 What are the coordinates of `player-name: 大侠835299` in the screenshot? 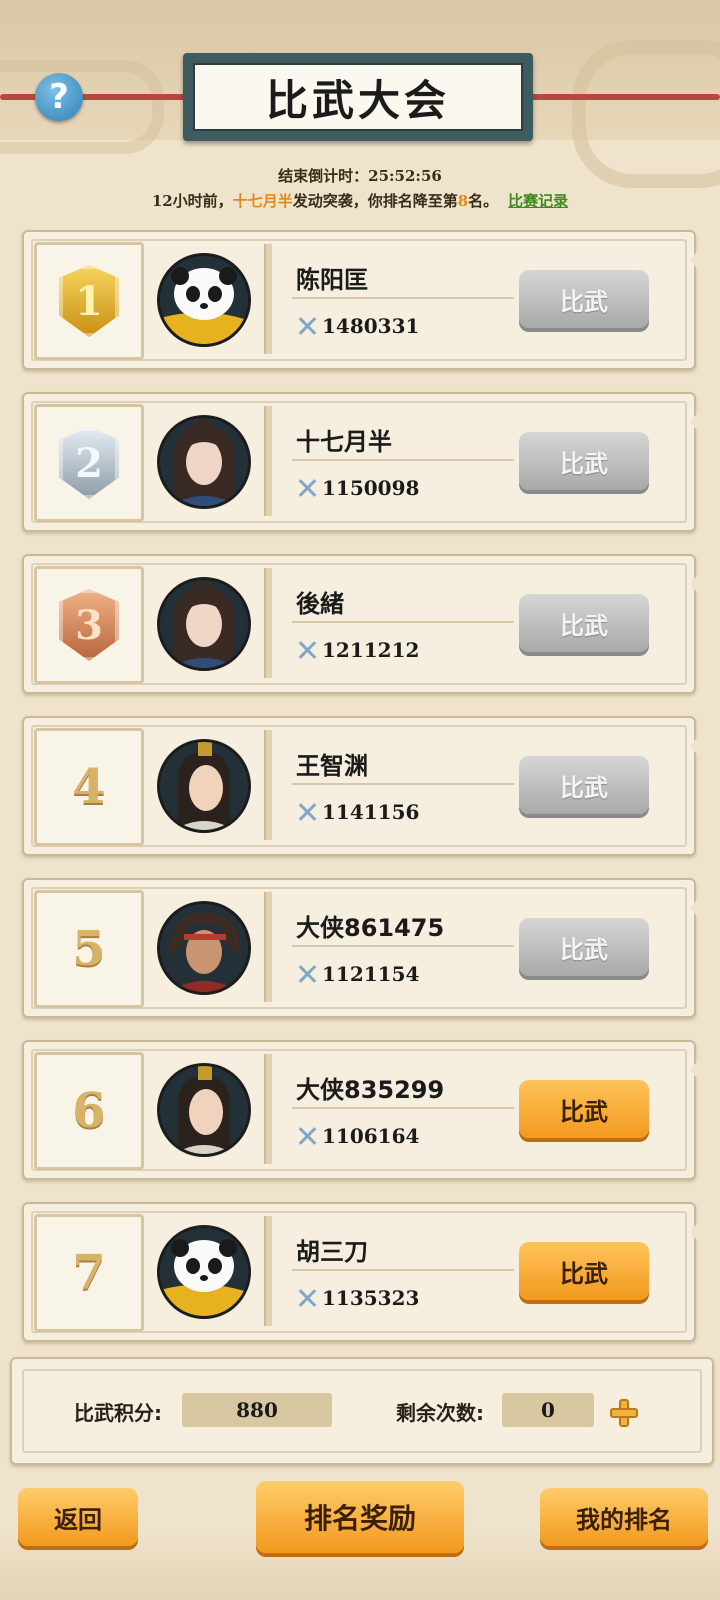 It's located at (370, 1090).